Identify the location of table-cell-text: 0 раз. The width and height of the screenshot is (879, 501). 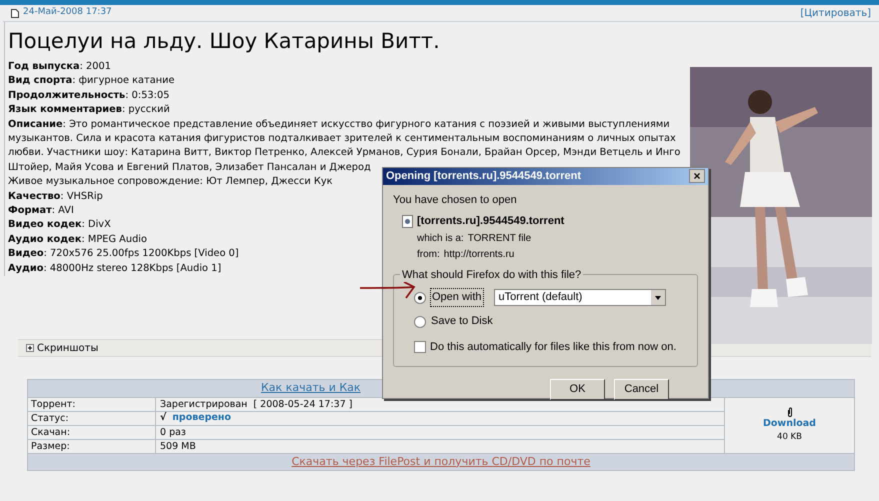
(172, 433).